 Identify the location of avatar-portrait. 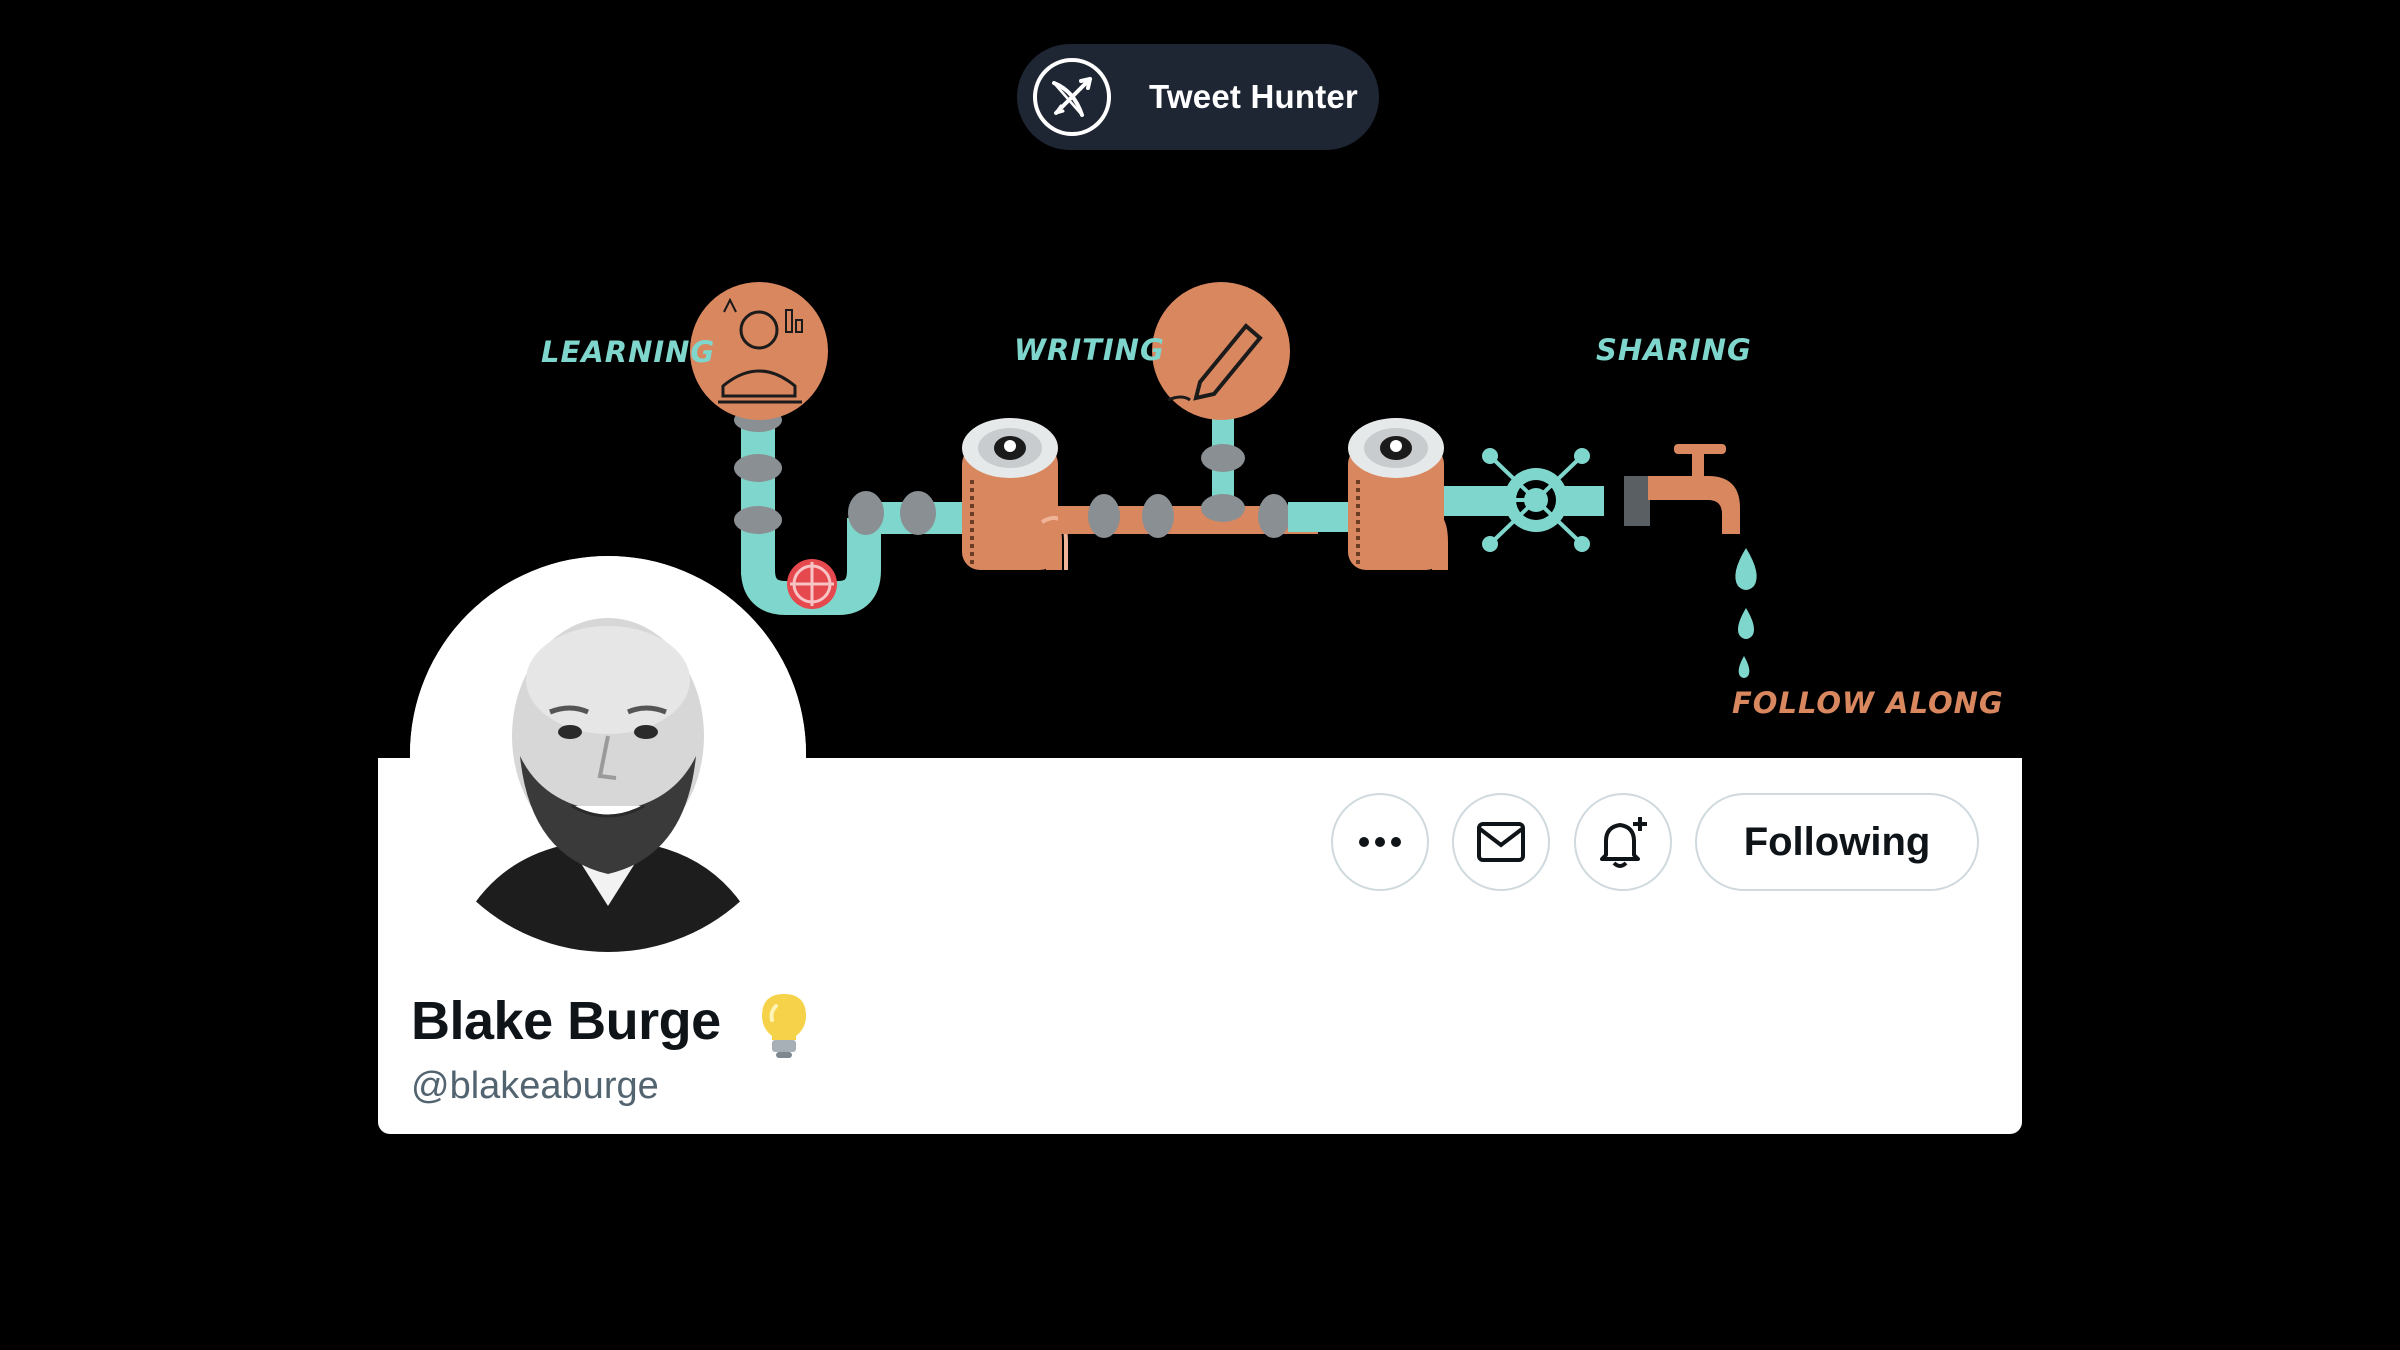
(608, 754).